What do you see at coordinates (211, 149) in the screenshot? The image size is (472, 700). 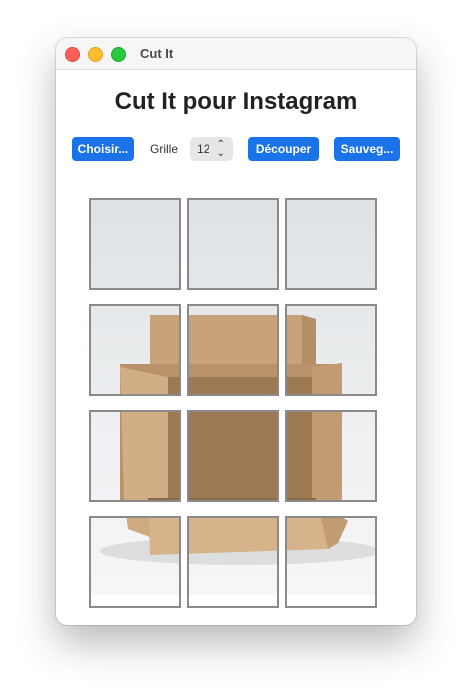 I see `grid-size-select: 12 ⌃ ⌄` at bounding box center [211, 149].